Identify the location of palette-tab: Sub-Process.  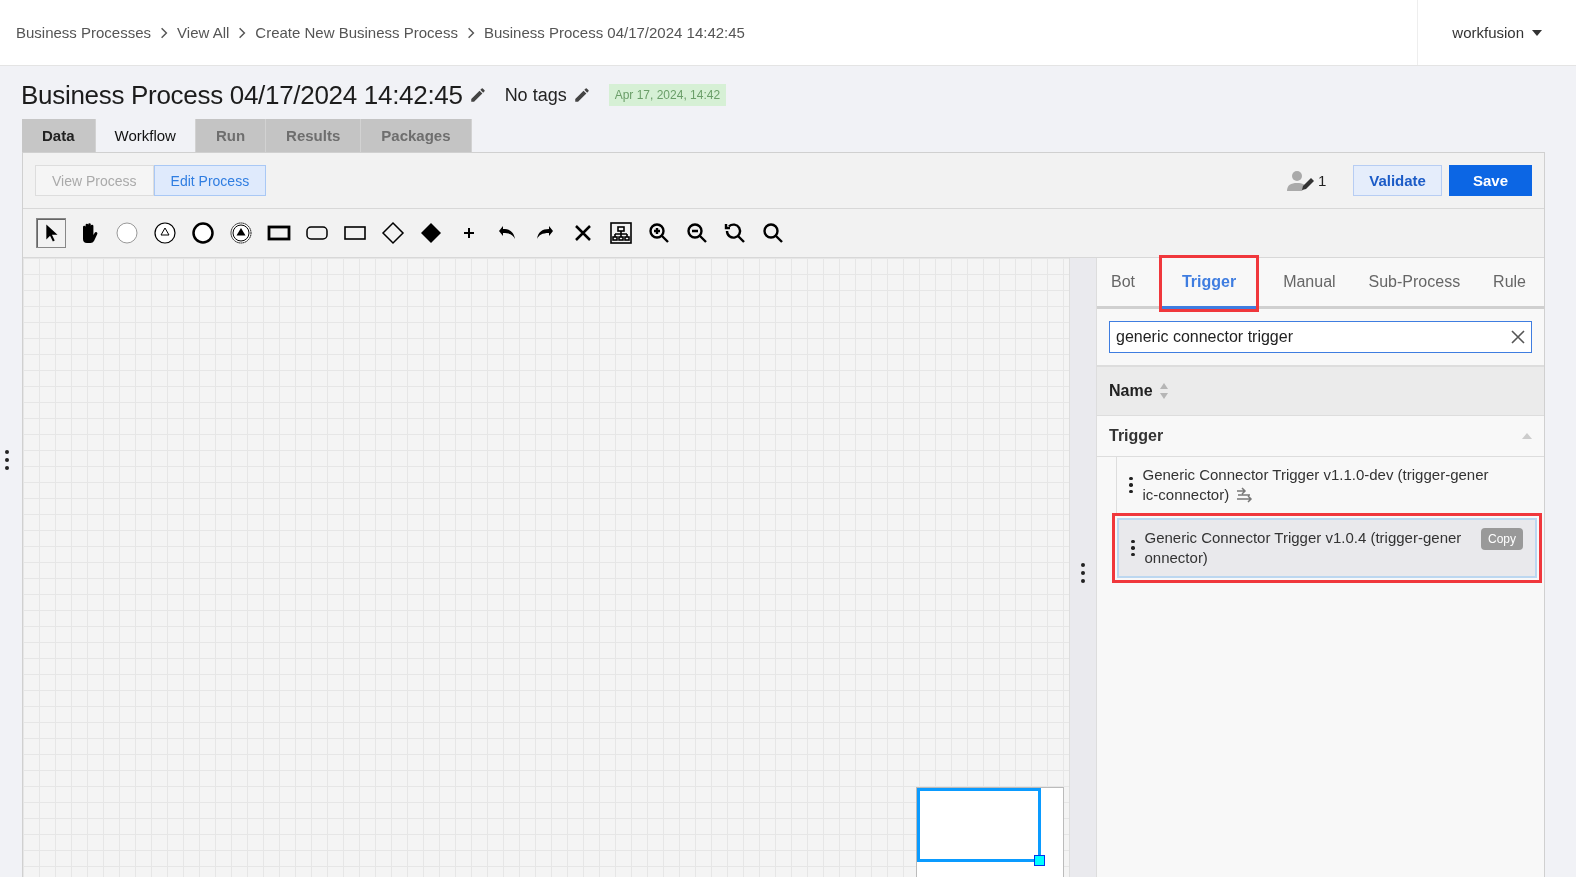
(1414, 283).